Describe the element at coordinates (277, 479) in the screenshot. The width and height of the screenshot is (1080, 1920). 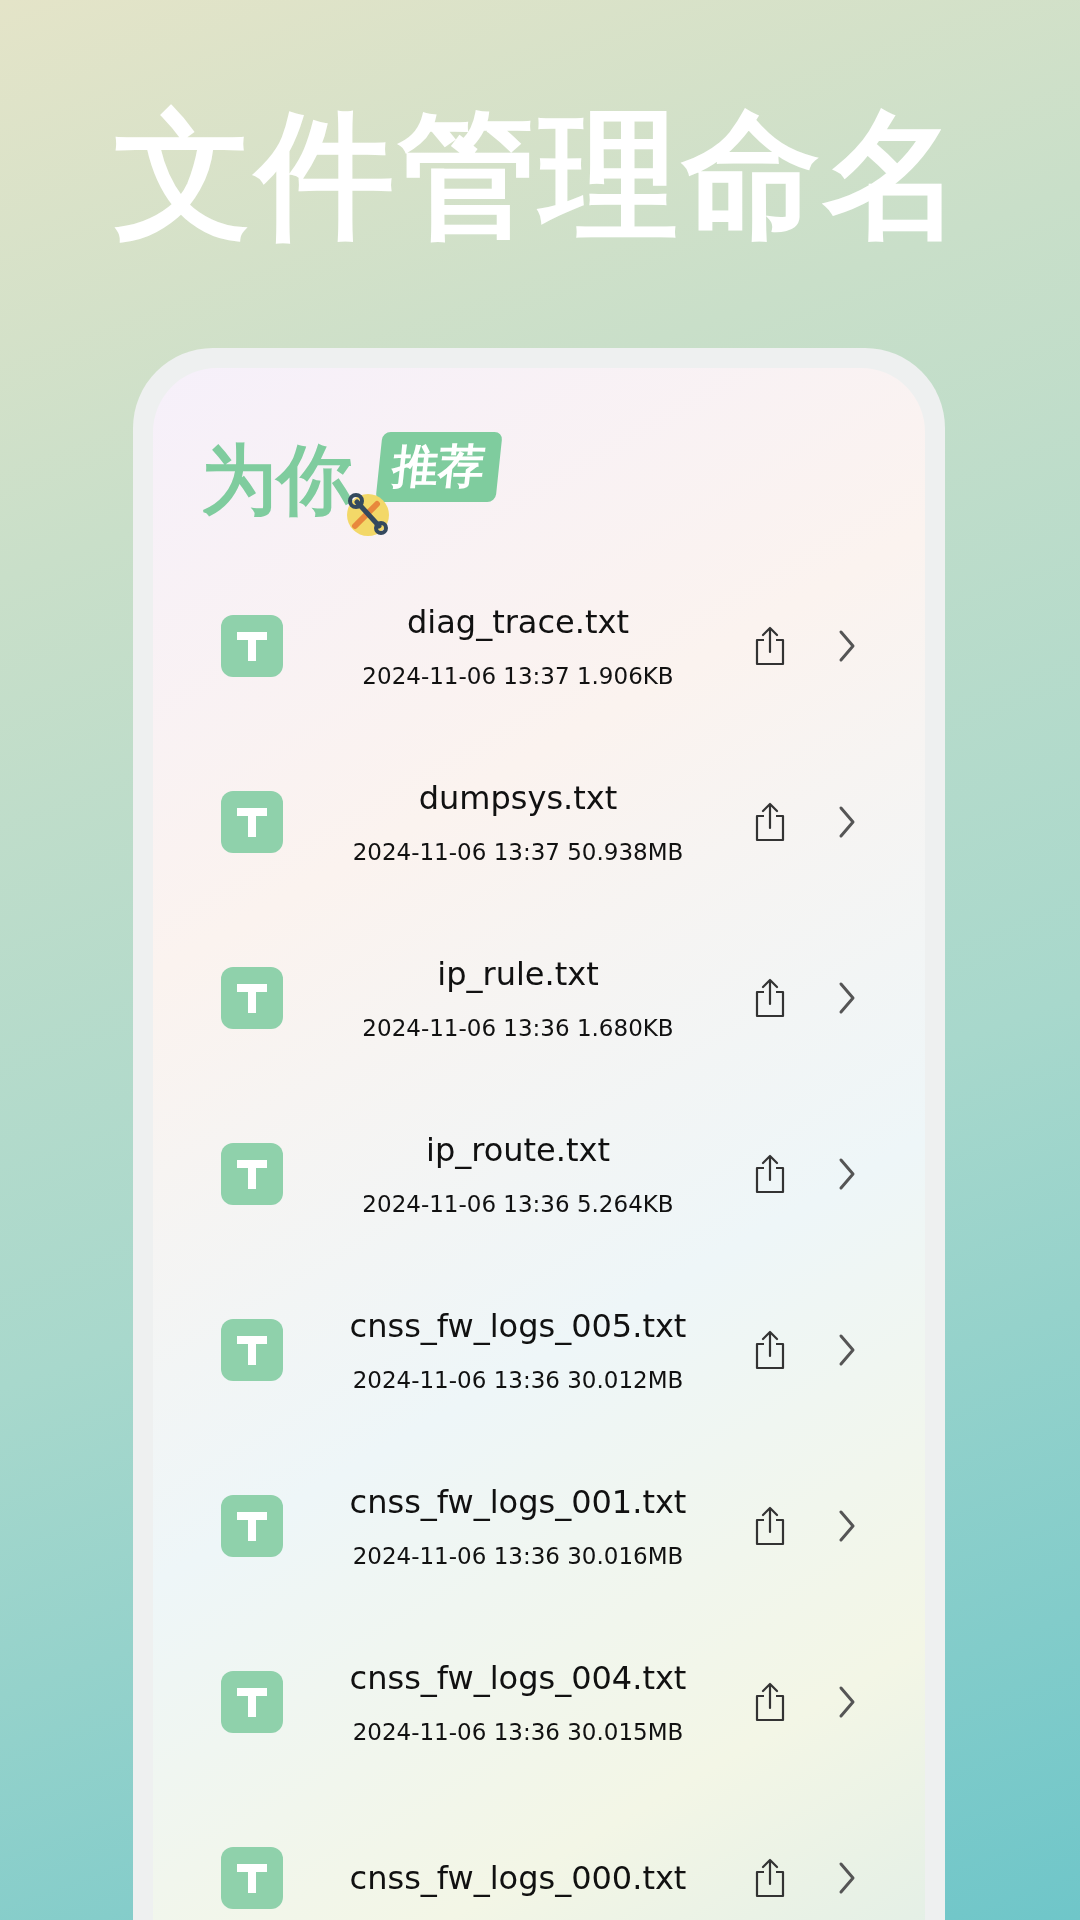
I see `section-title: 为你` at that location.